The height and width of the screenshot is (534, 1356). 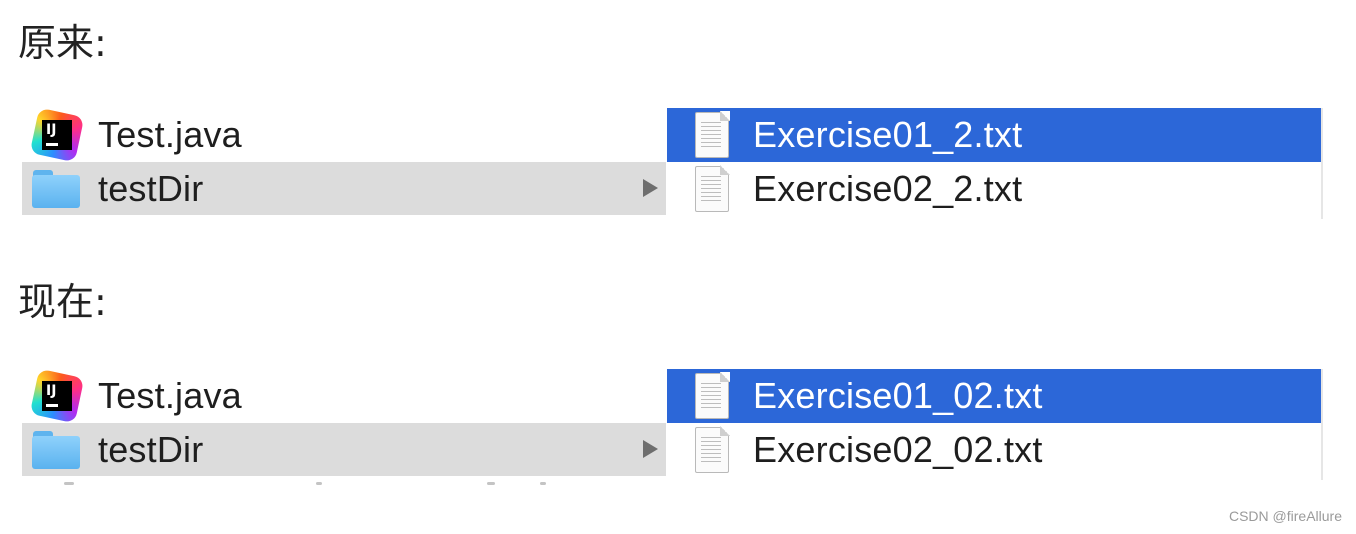 What do you see at coordinates (888, 188) in the screenshot?
I see `file-name: Exercise02_2.txt` at bounding box center [888, 188].